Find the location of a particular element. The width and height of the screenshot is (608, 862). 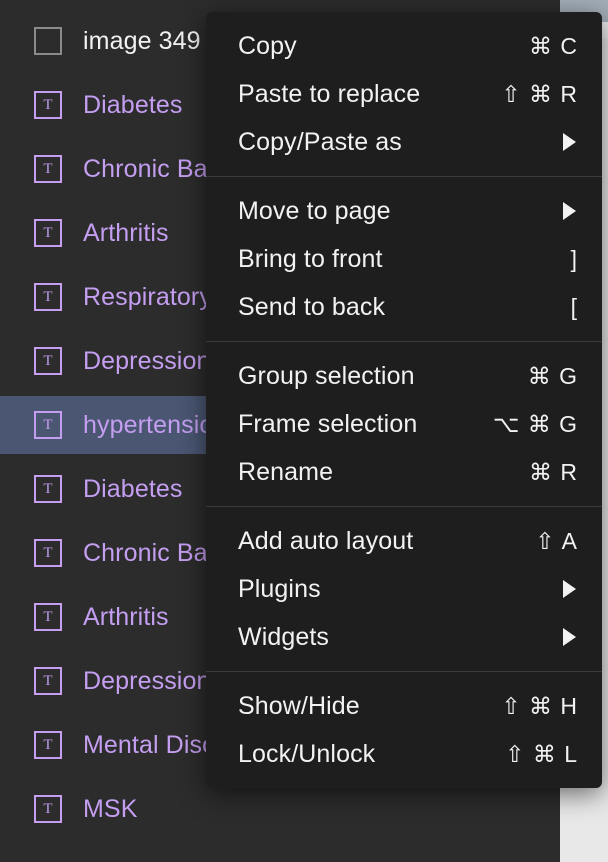

menu-item-plugins: Plugins is located at coordinates (404, 589).